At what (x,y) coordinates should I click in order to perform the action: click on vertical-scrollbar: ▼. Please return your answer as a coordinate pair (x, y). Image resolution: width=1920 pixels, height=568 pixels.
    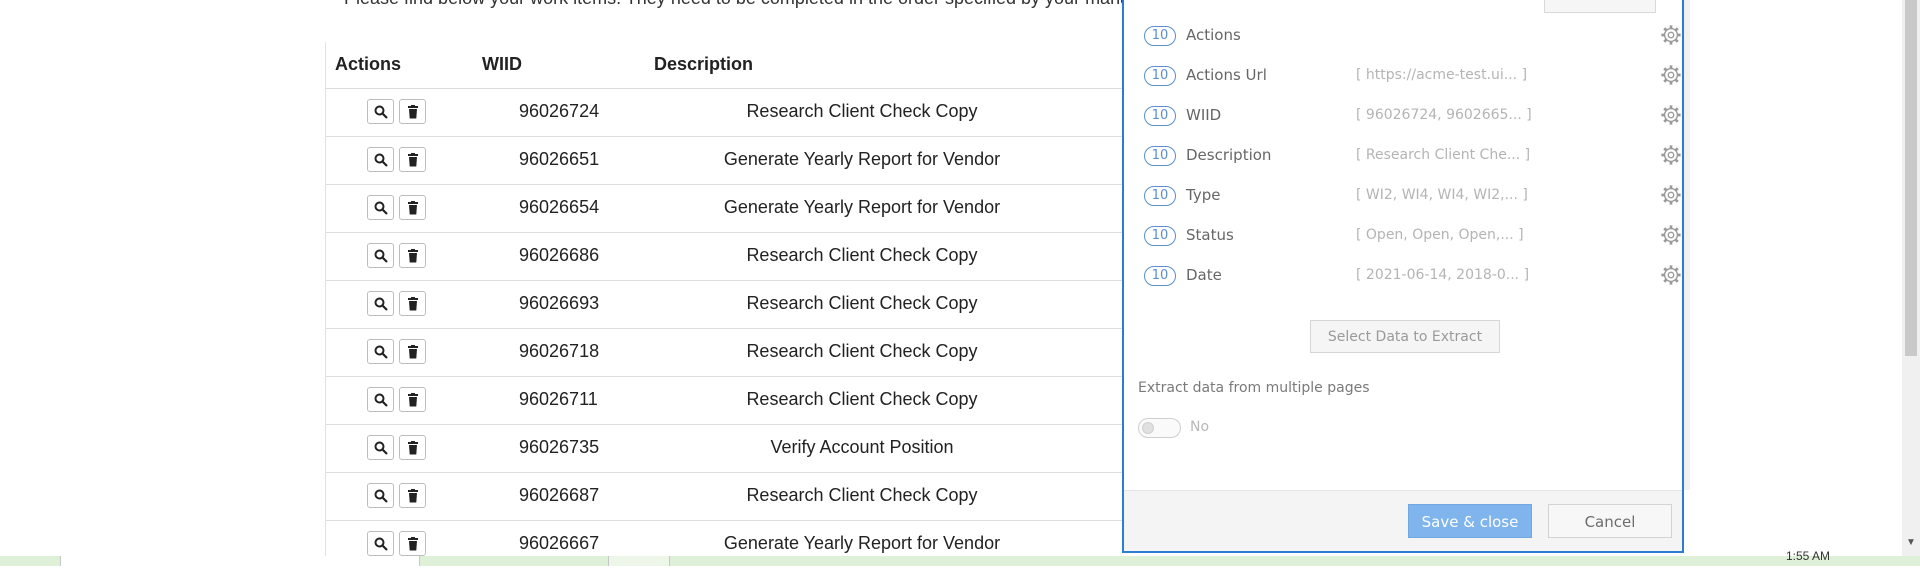
    Looking at the image, I should click on (1911, 278).